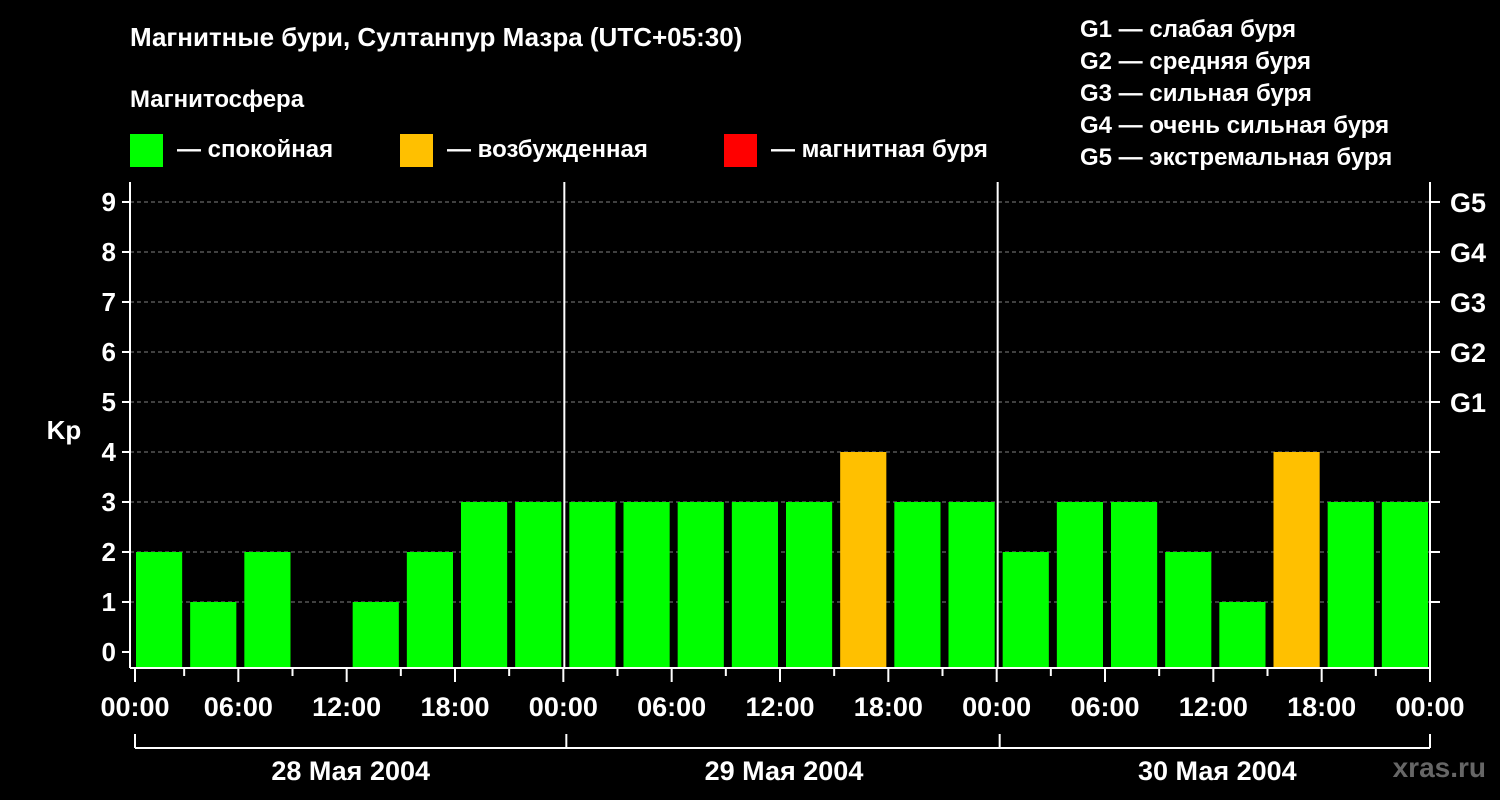 This screenshot has width=1500, height=800. Describe the element at coordinates (109, 252) in the screenshot. I see `y-tick-label: 8` at that location.